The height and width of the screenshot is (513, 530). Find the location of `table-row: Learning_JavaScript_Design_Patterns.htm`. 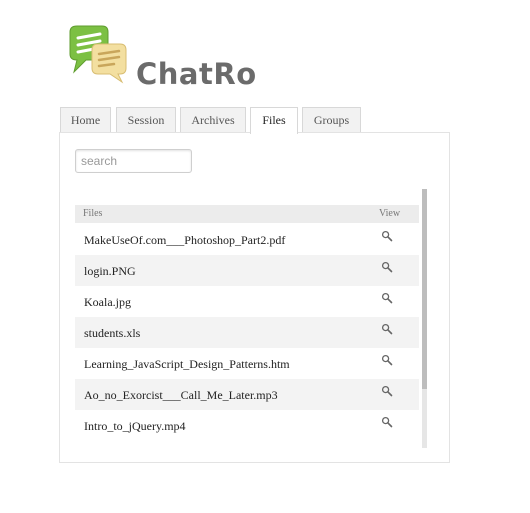

table-row: Learning_JavaScript_Design_Patterns.htm is located at coordinates (247, 363).